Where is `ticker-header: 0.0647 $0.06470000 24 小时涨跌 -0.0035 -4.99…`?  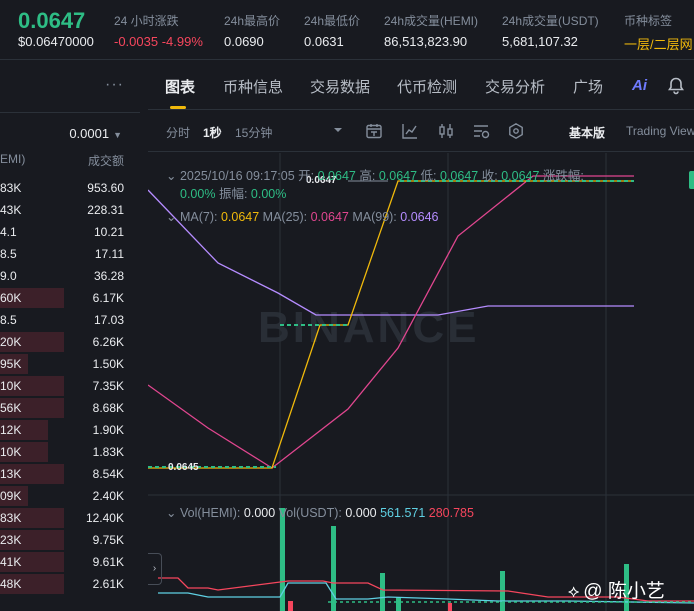
ticker-header: 0.0647 $0.06470000 24 小时涨跌 -0.0035 -4.99… is located at coordinates (347, 30).